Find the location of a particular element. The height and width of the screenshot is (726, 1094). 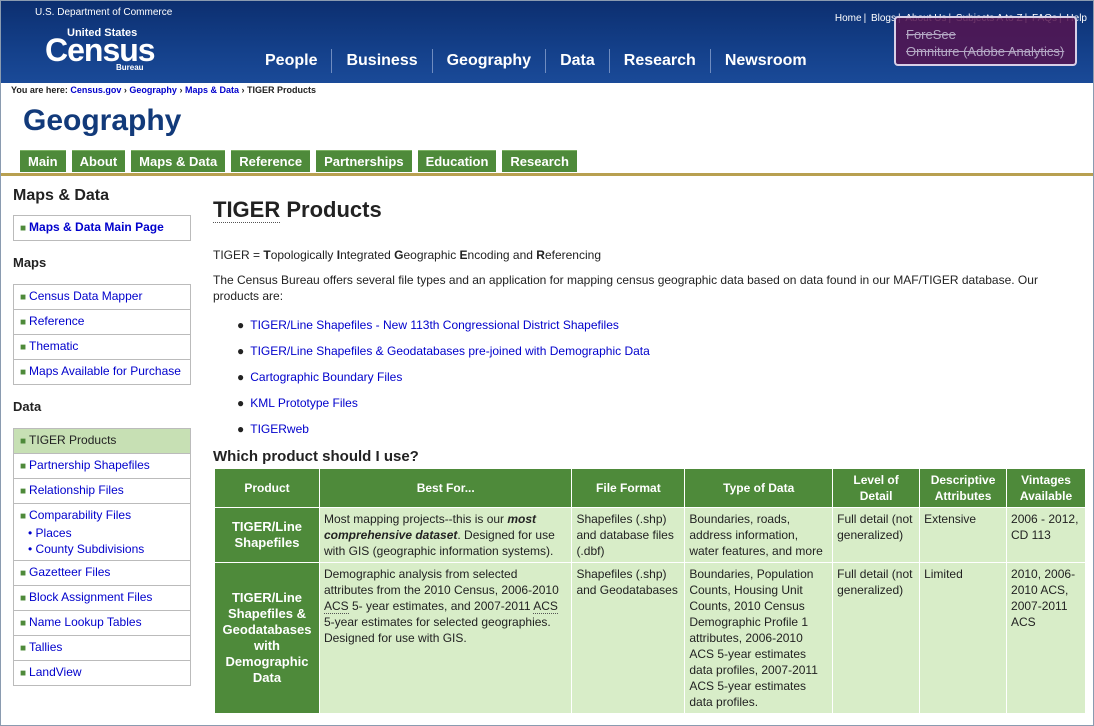

nav-geography: Geography is located at coordinates (490, 61).